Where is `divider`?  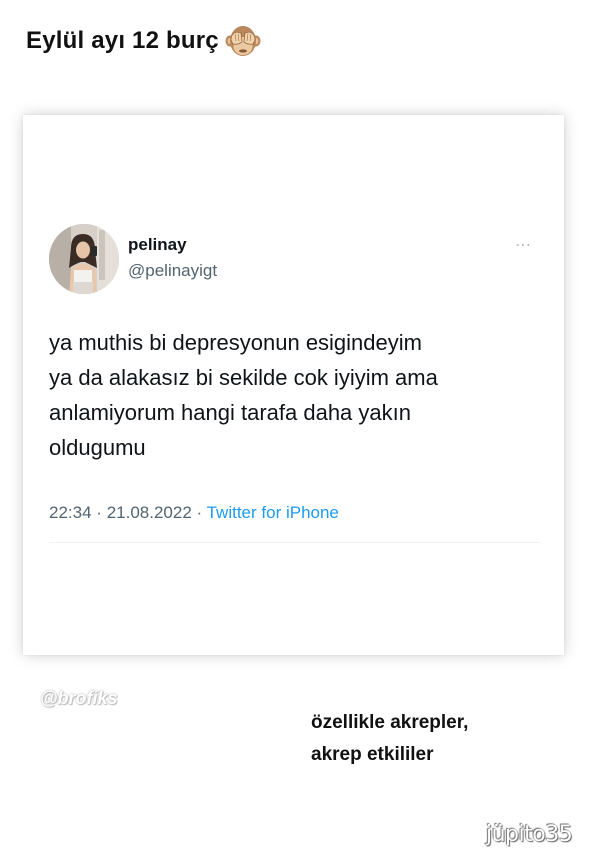
divider is located at coordinates (294, 542).